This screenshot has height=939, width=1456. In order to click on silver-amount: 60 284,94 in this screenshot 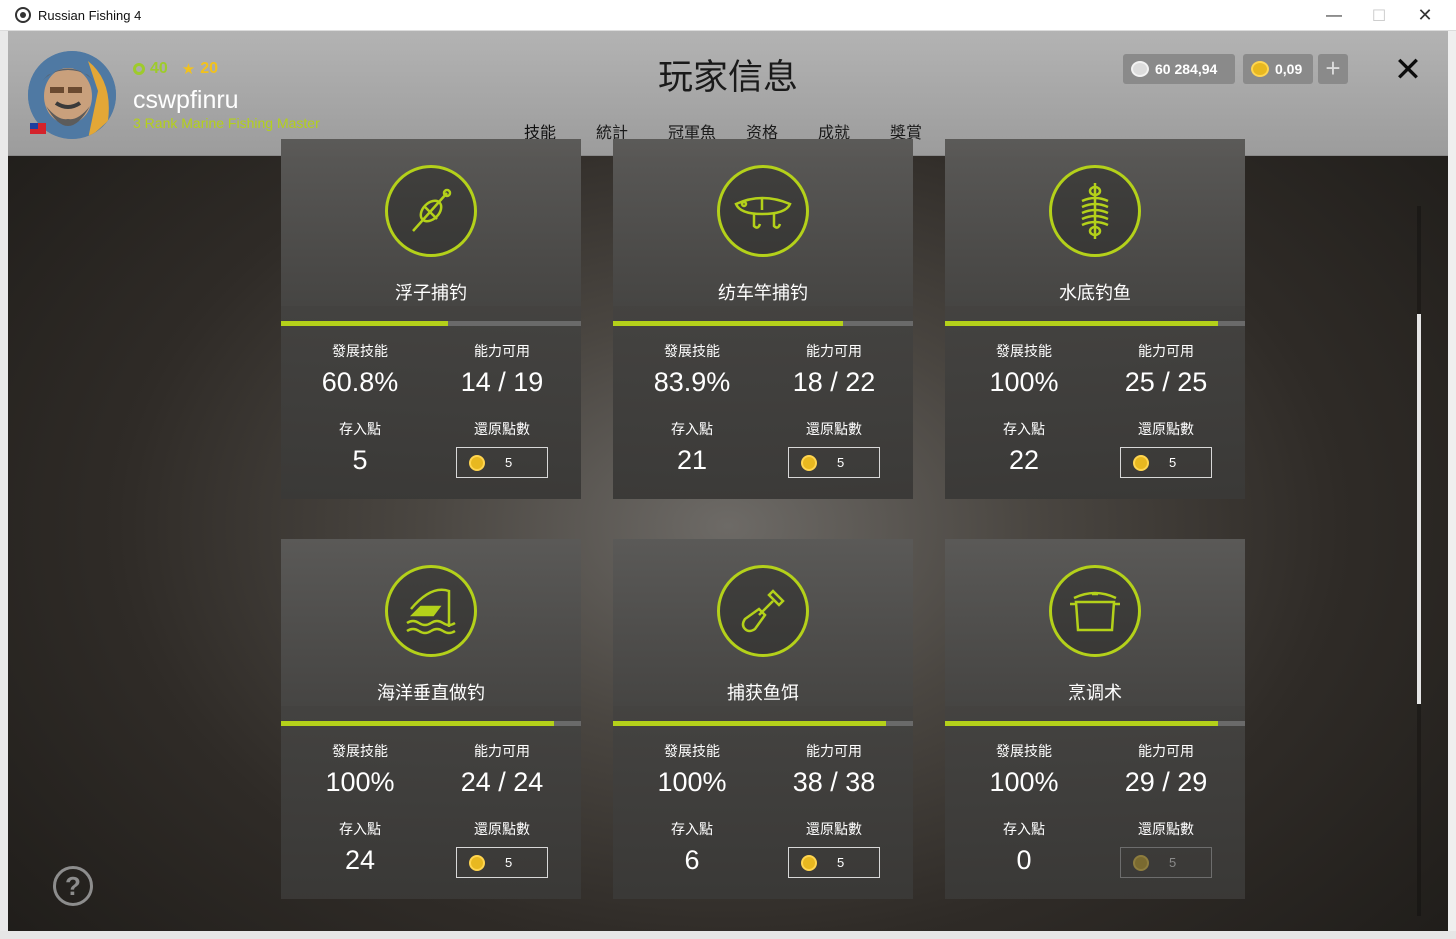, I will do `click(1186, 69)`.